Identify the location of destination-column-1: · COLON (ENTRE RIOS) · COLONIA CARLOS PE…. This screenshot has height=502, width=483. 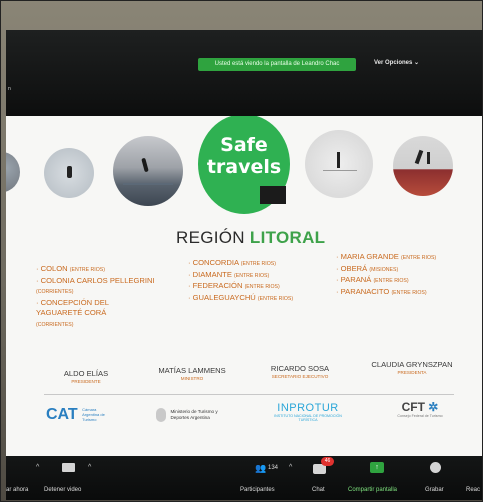
(96, 297).